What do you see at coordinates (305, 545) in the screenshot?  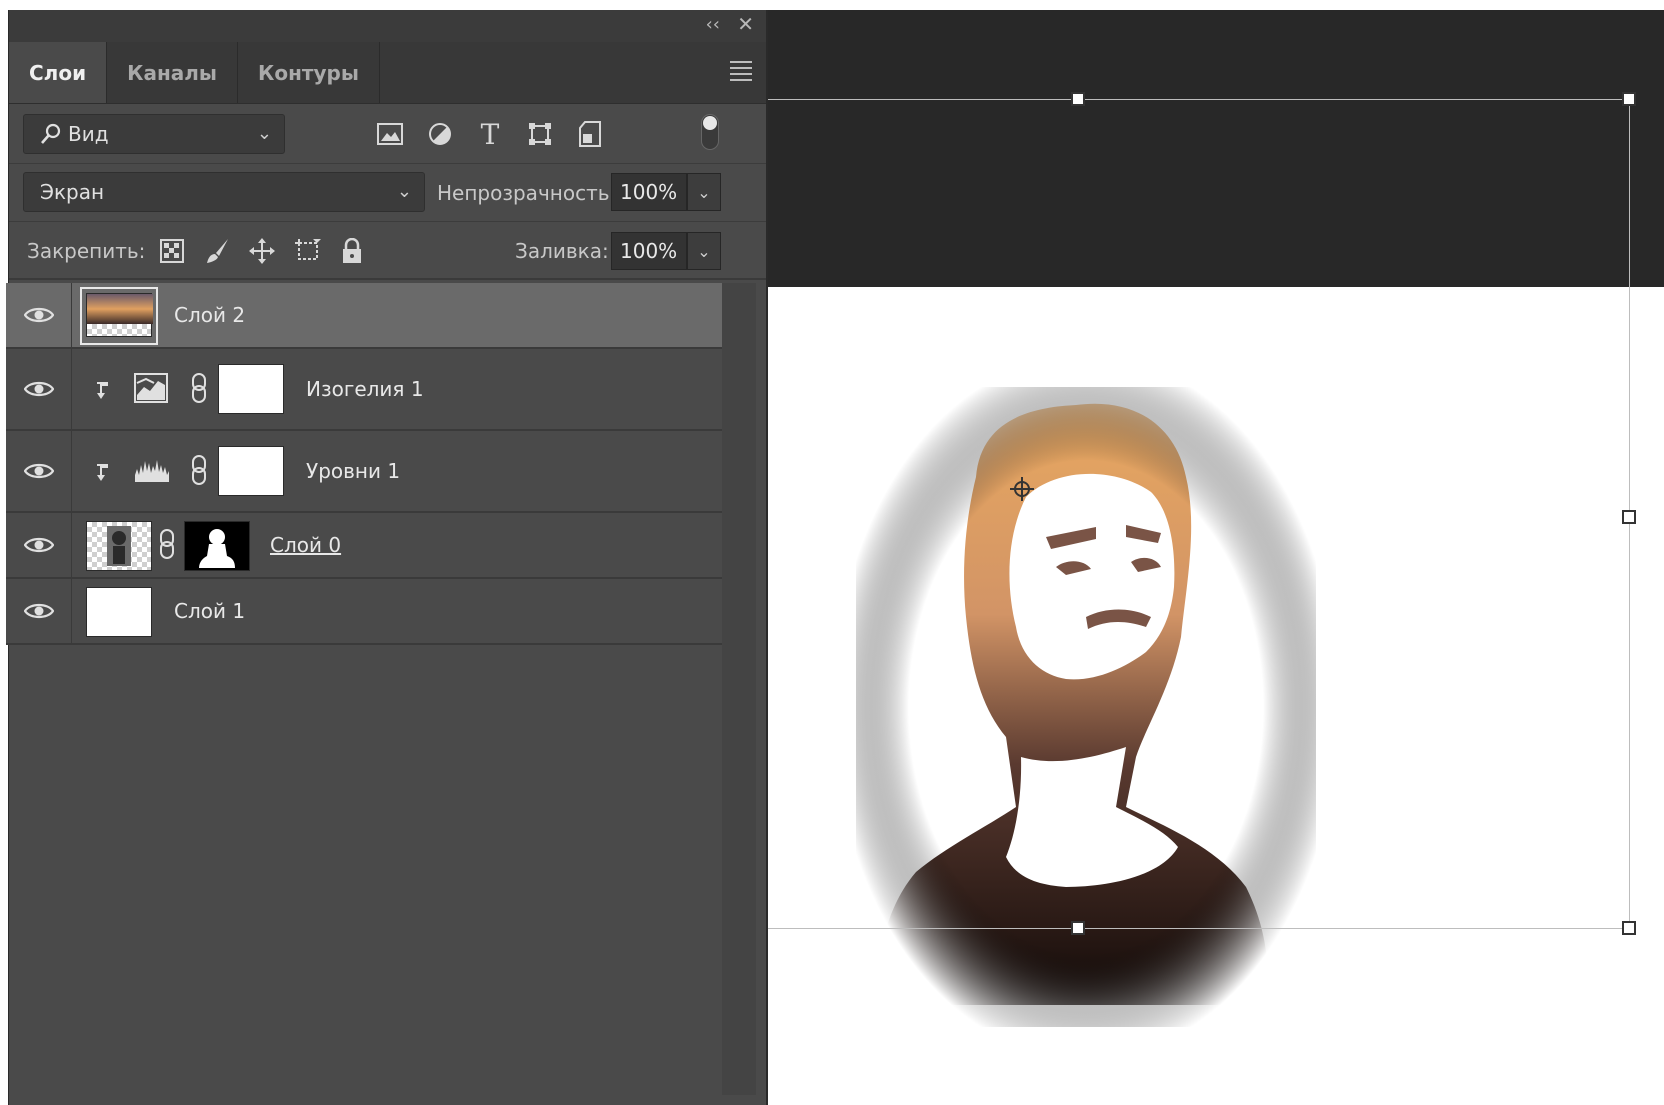 I see `layer-name: Слой 0` at bounding box center [305, 545].